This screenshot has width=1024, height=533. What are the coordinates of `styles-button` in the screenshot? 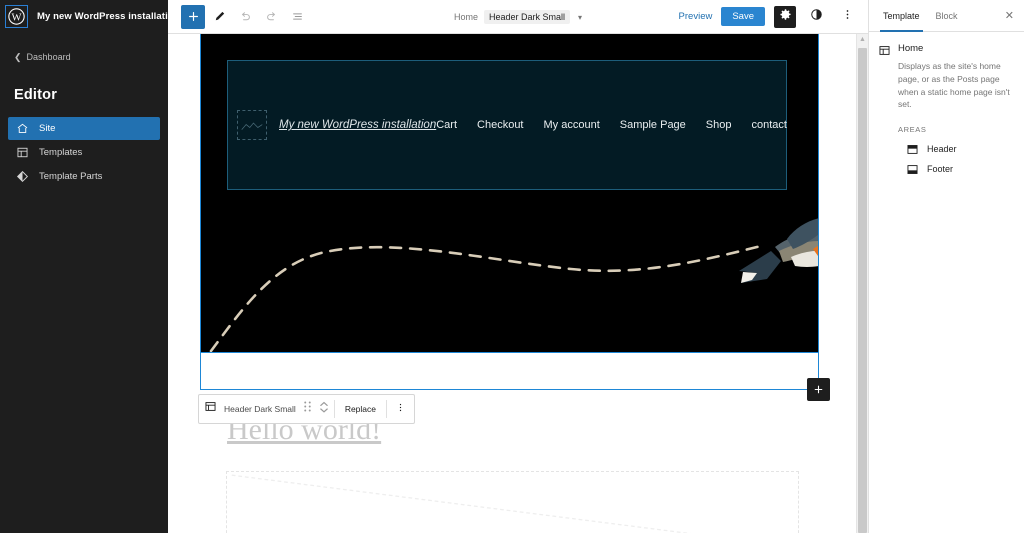 It's located at (816, 17).